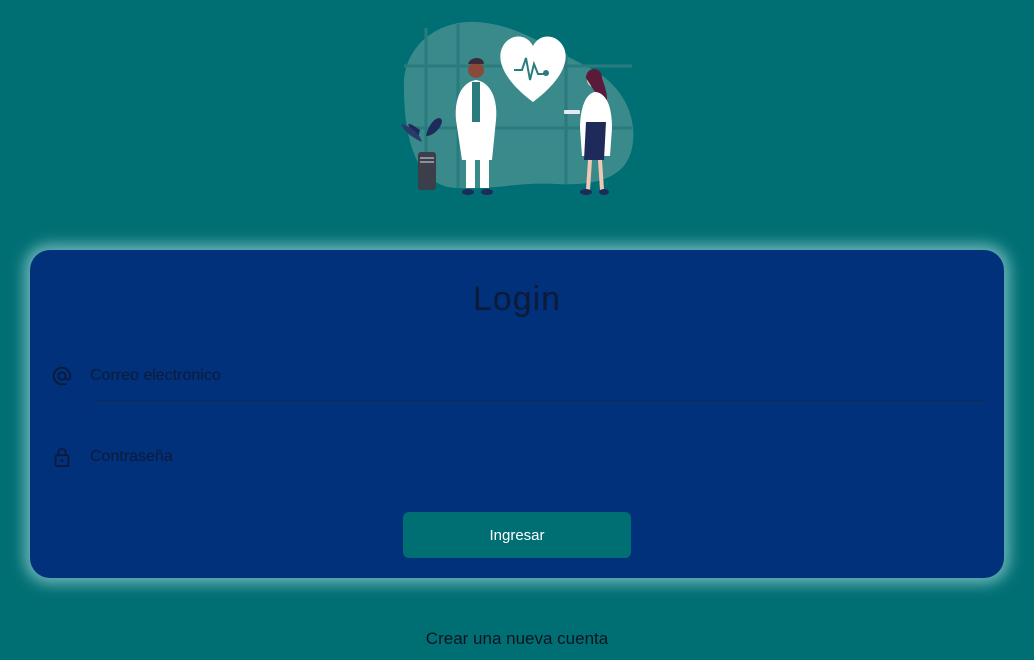 The width and height of the screenshot is (1034, 660). Describe the element at coordinates (517, 639) in the screenshot. I see `register-link: Crear una nueva cuenta` at that location.